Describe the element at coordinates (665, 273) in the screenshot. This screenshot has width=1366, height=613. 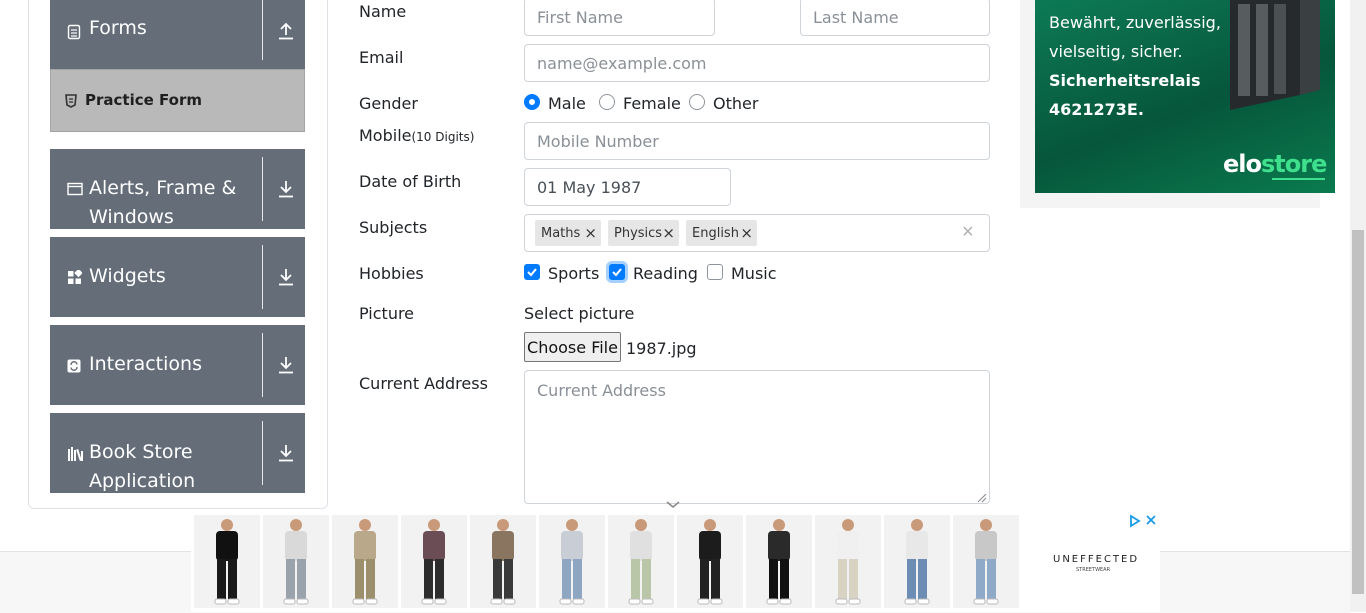
I see `hobby-reading-label: Reading` at that location.